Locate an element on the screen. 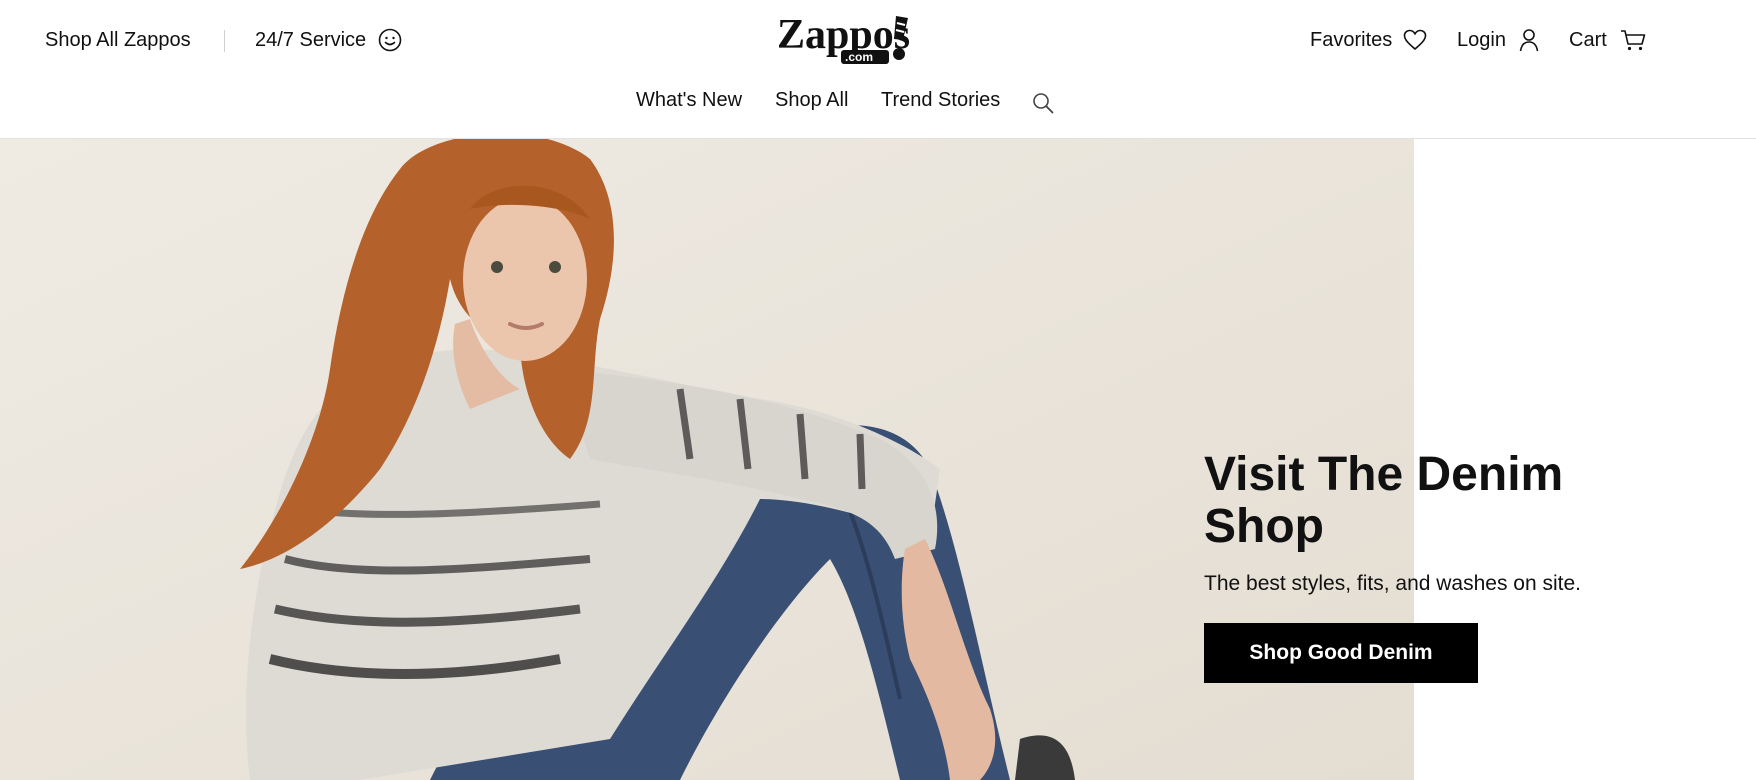 This screenshot has width=1756, height=780. heart-icon is located at coordinates (1415, 40).